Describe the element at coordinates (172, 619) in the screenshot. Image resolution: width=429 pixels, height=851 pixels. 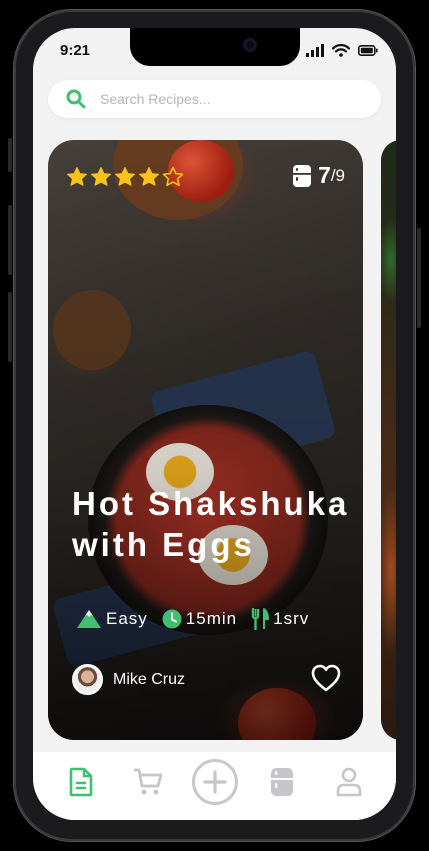
I see `clock-icon` at that location.